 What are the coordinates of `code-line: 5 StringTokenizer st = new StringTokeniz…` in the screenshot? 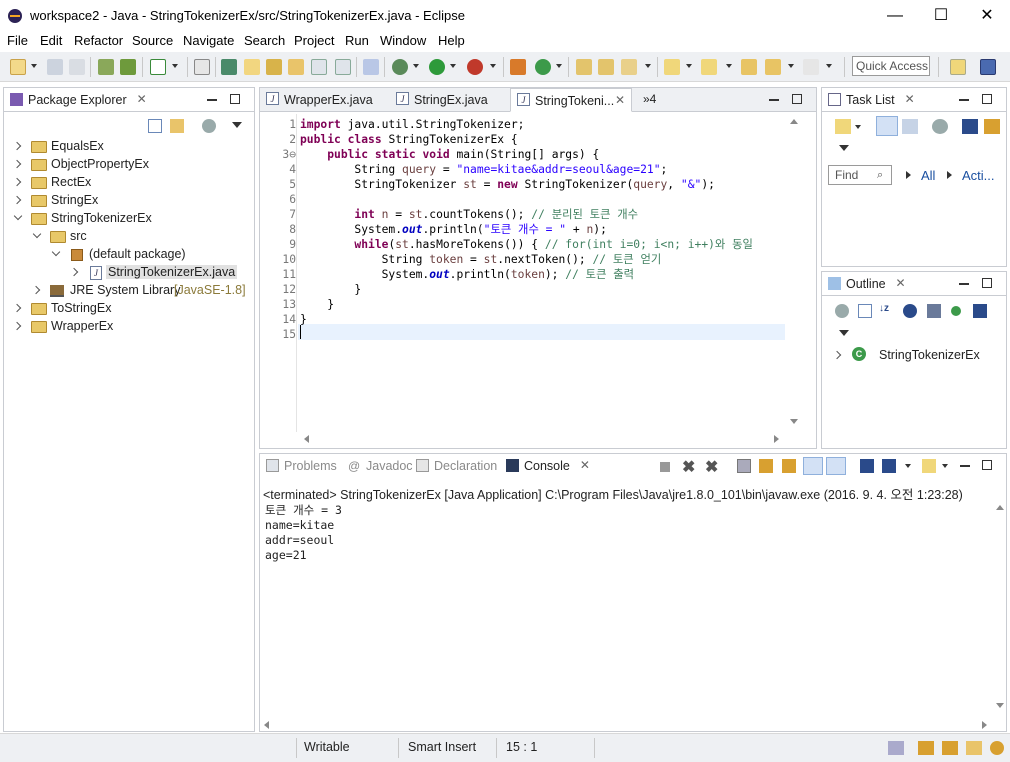 It's located at (524, 184).